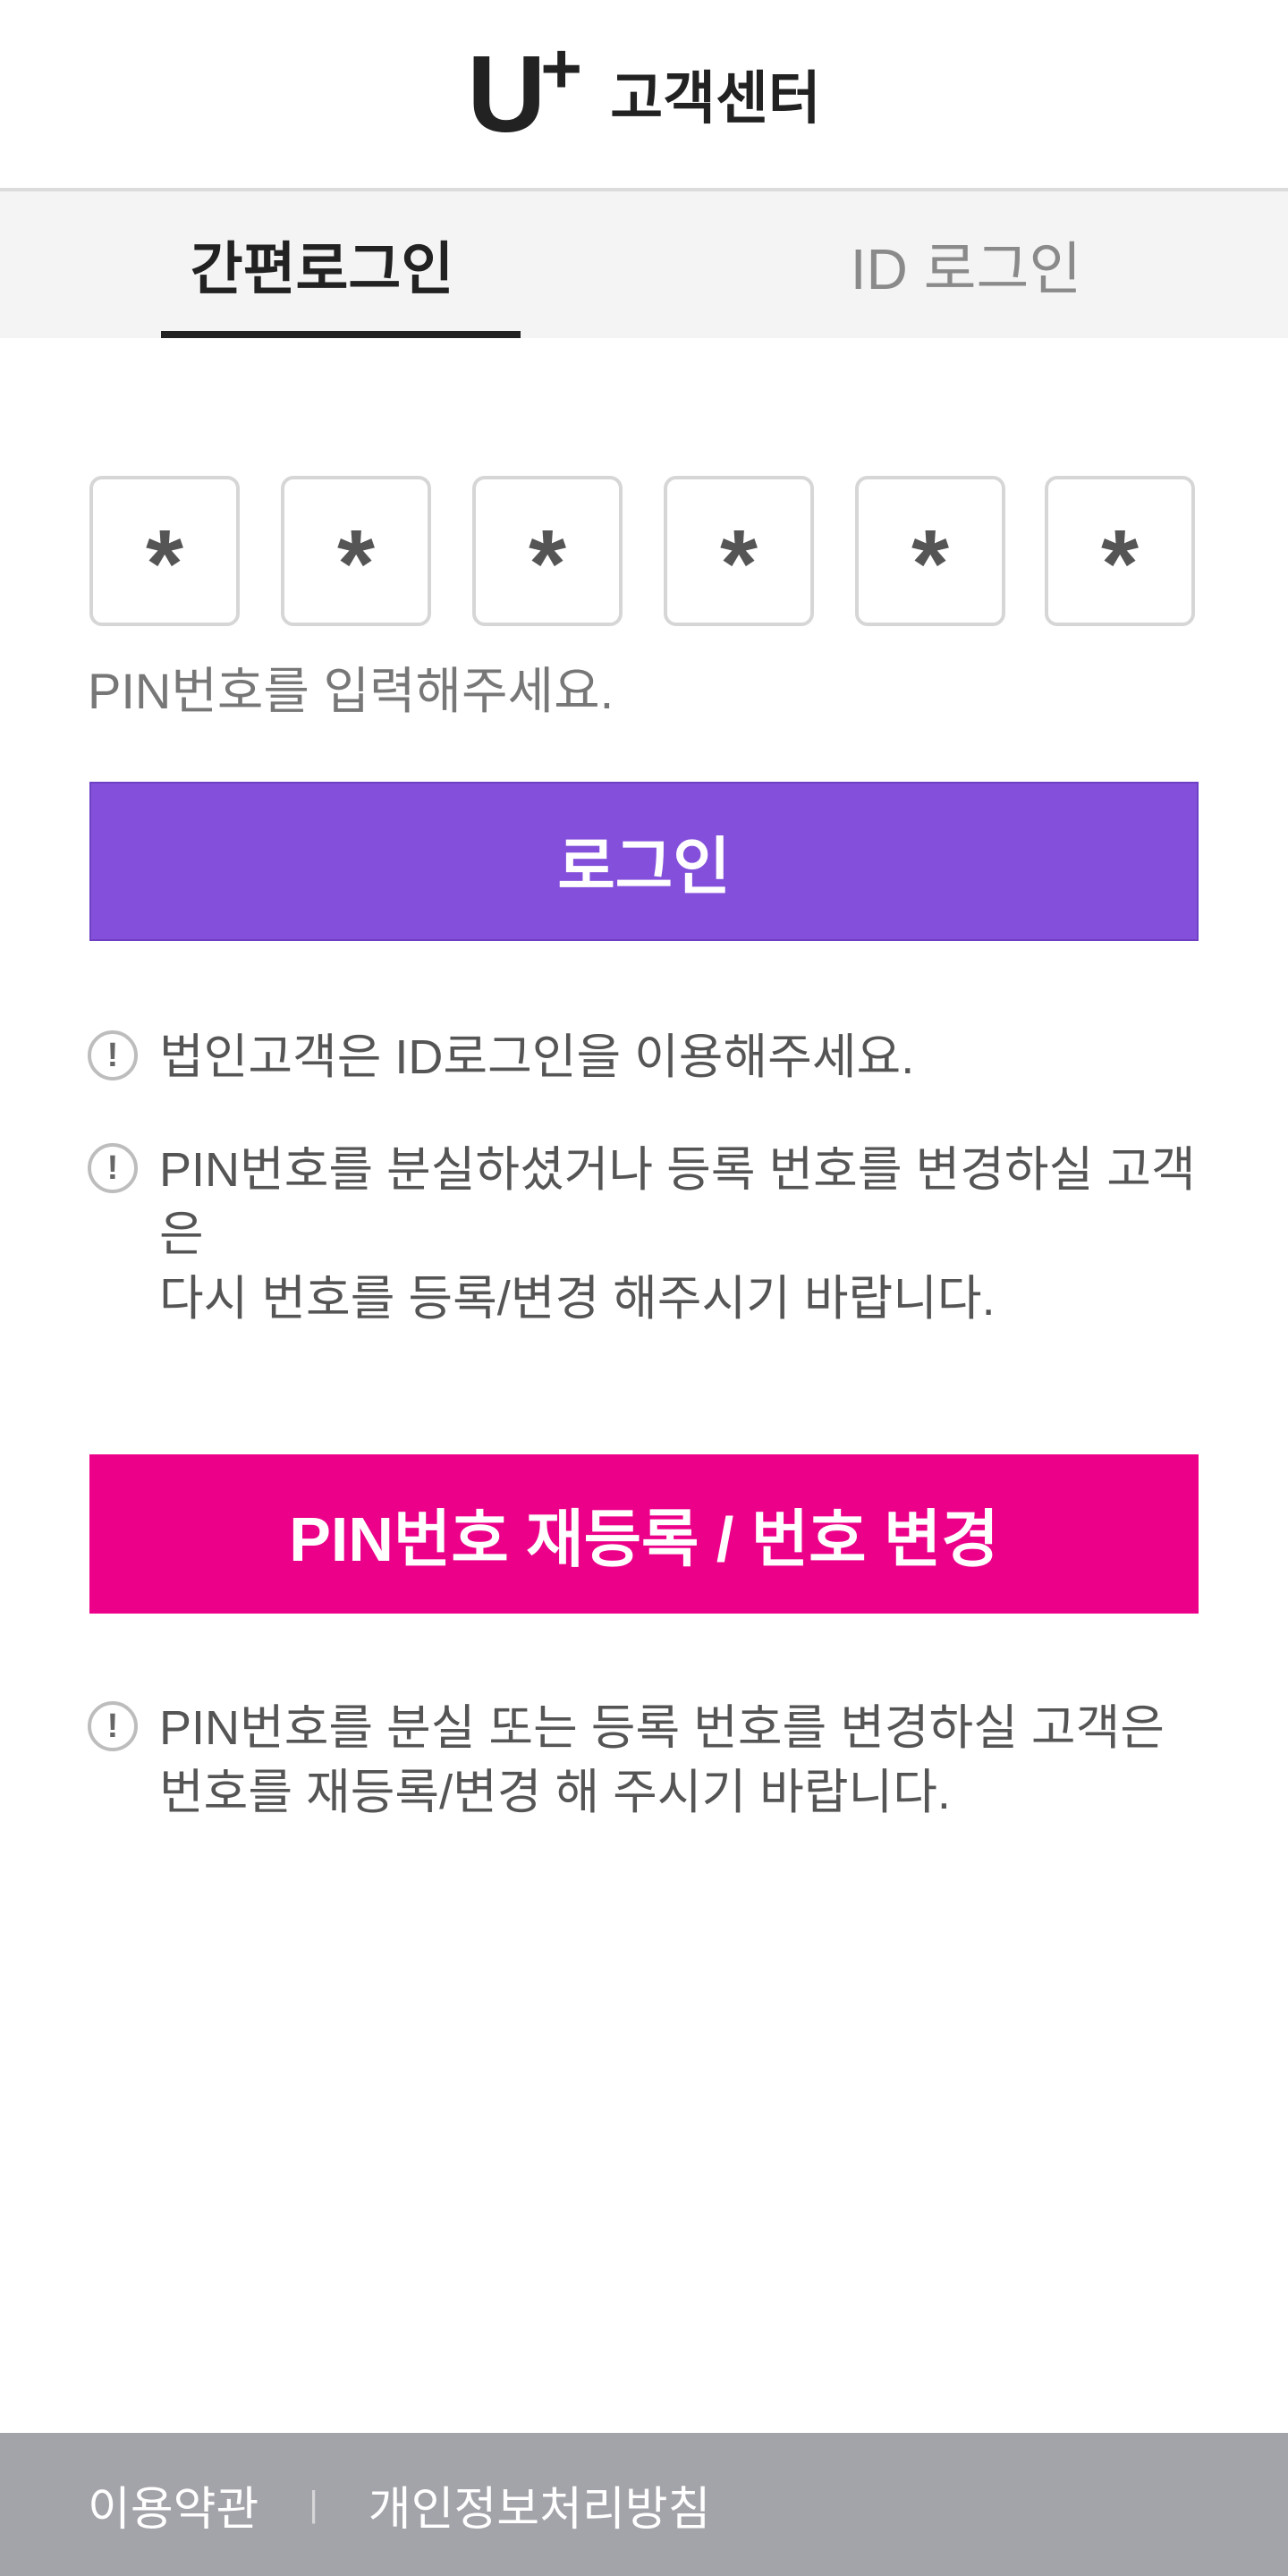  I want to click on pin-input-group: * * * * * *, so click(644, 553).